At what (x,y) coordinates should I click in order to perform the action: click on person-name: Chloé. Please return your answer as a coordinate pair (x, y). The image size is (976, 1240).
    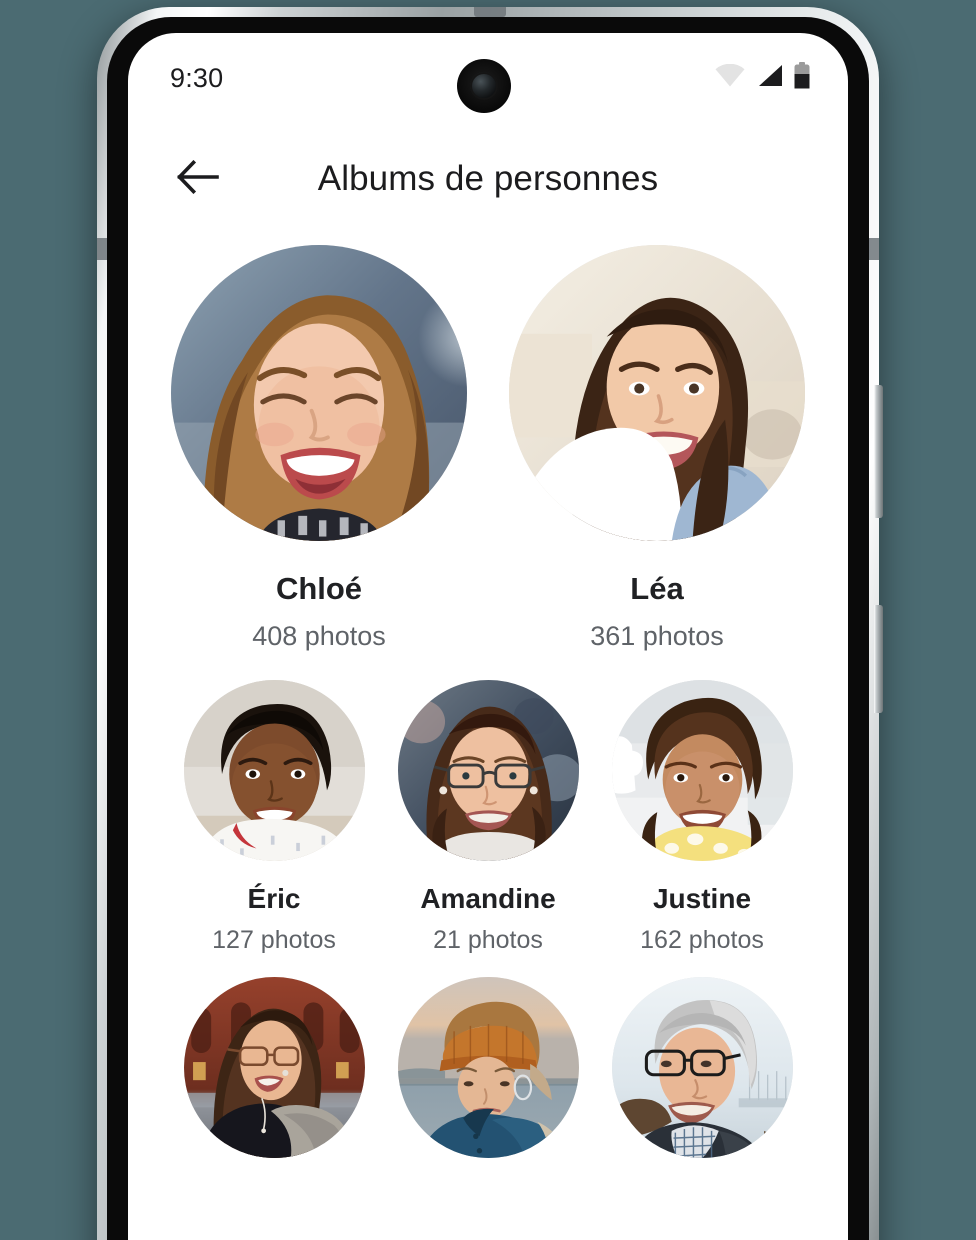
    Looking at the image, I should click on (319, 588).